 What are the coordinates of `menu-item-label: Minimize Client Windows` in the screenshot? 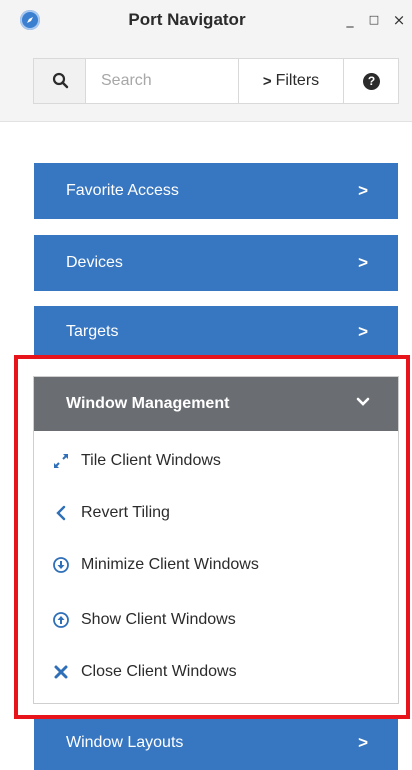 It's located at (170, 564).